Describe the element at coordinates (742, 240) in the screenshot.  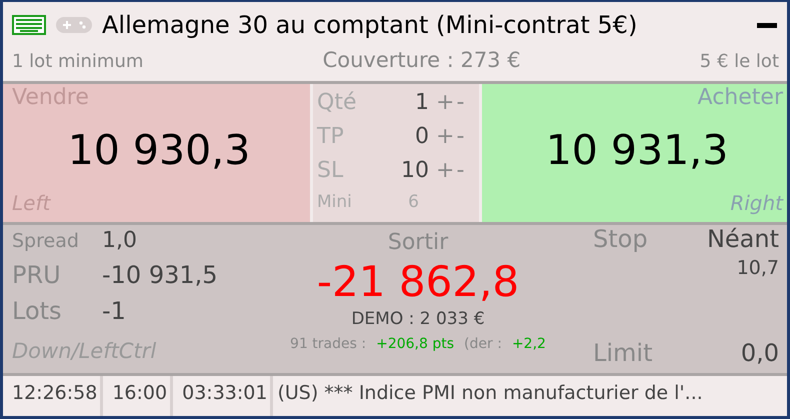
I see `stop-value: Néant` at that location.